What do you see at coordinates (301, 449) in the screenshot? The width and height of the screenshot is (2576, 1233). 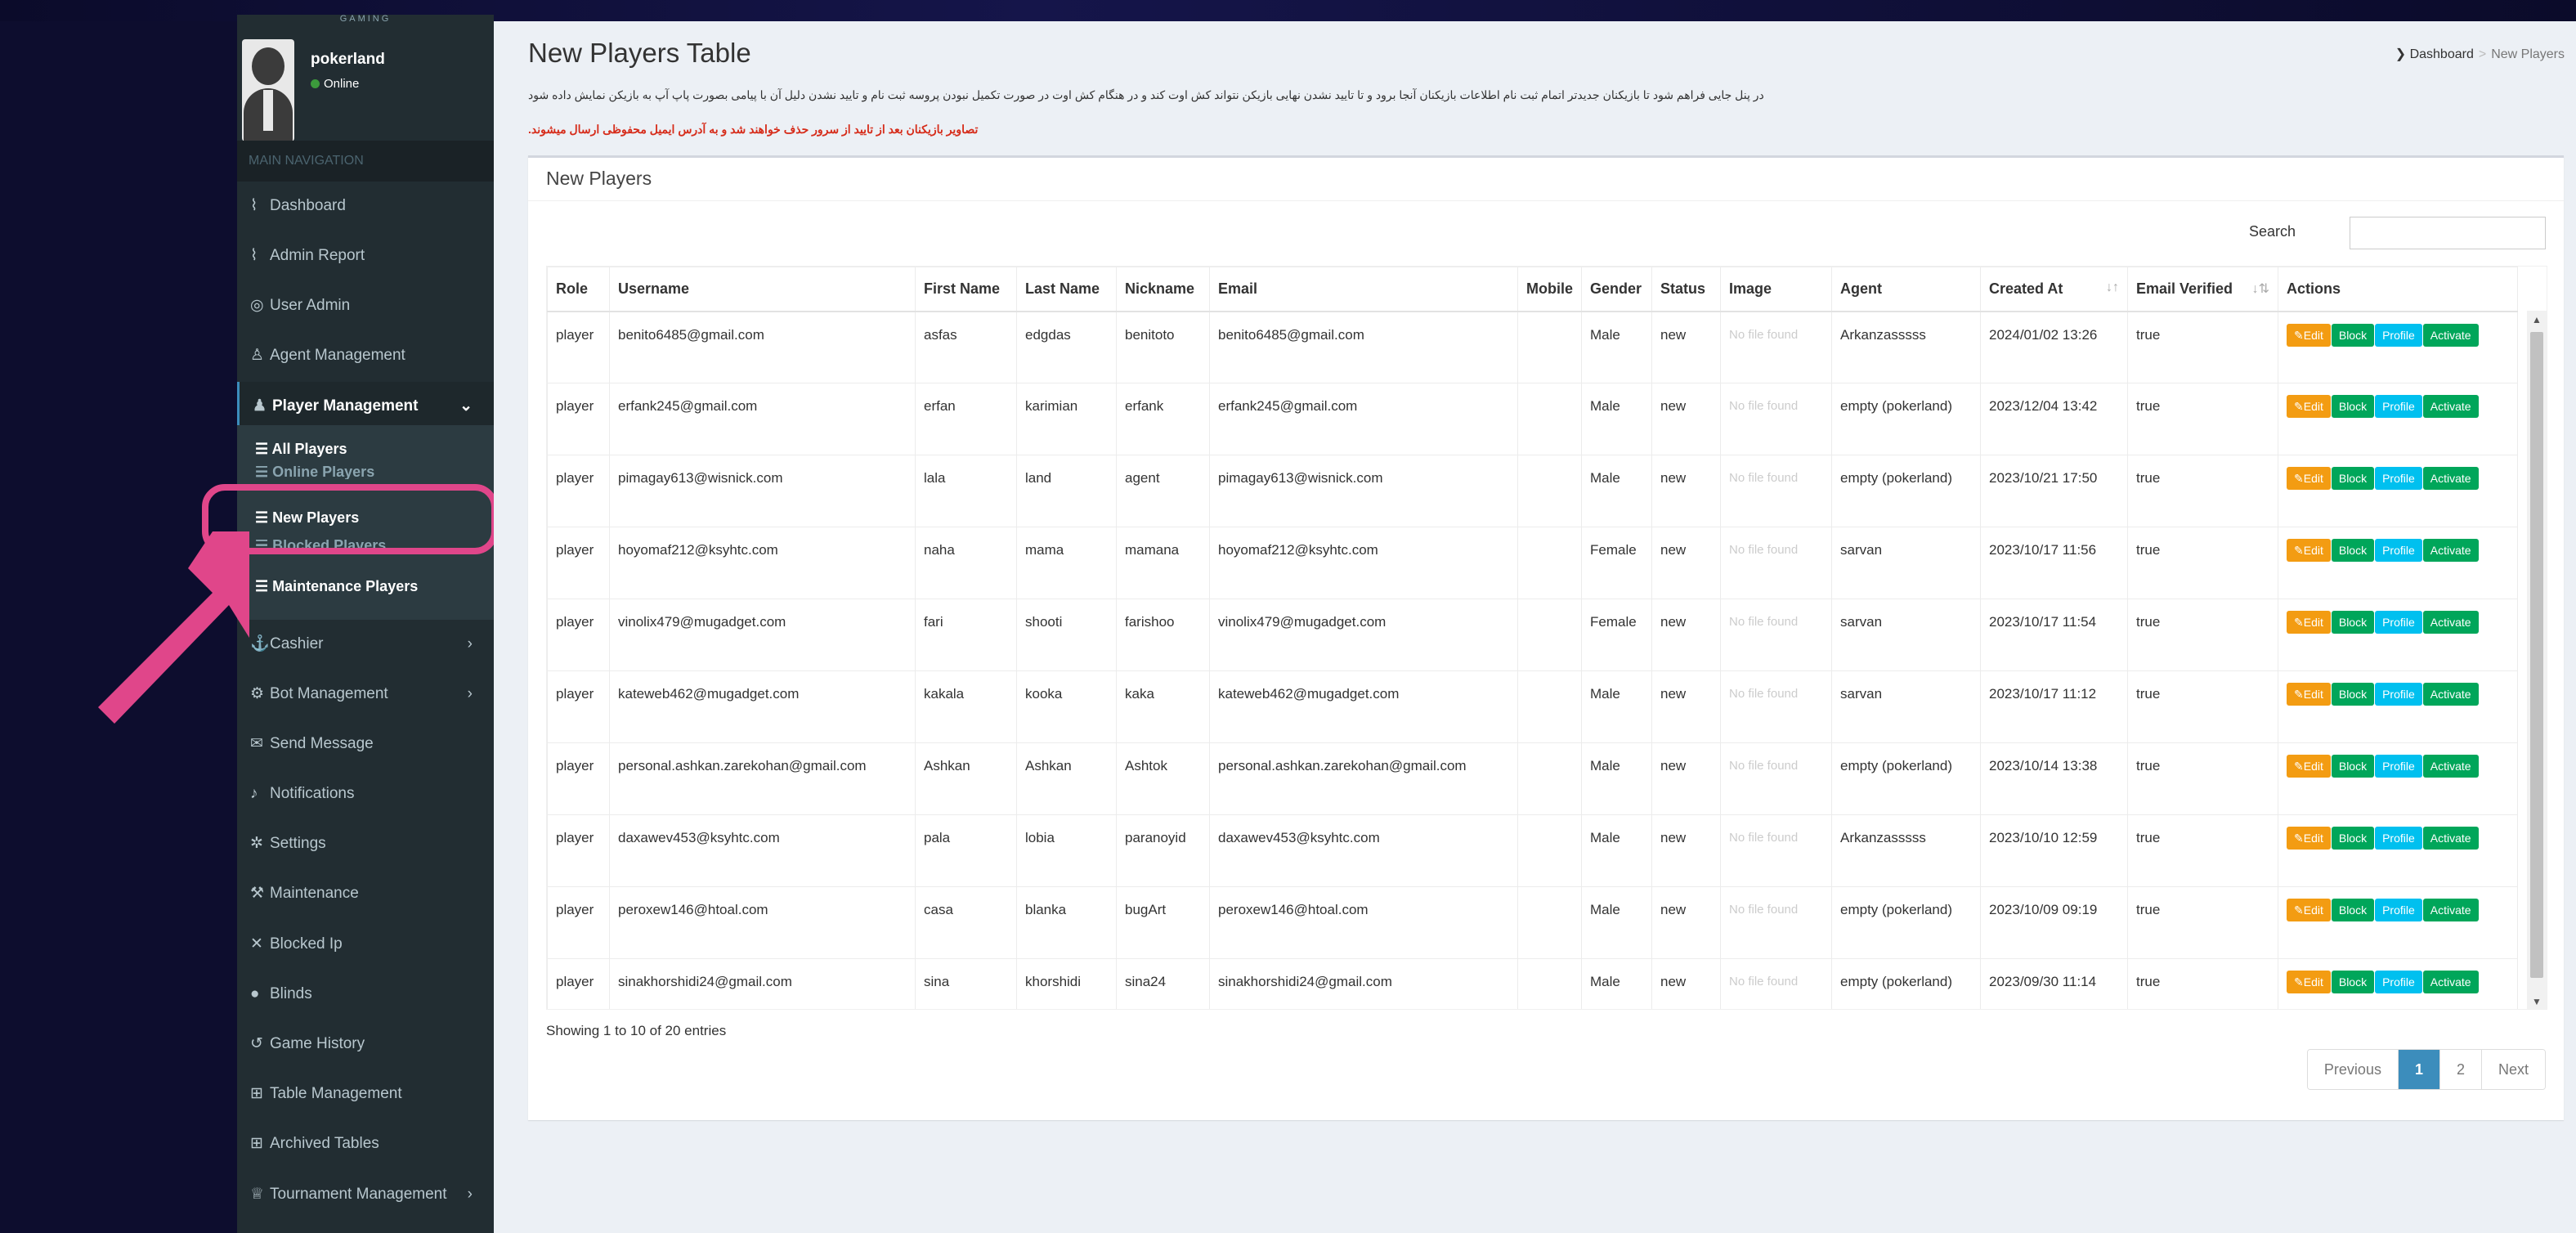 I see `sidebar-item-all-players: ☰ All Players` at bounding box center [301, 449].